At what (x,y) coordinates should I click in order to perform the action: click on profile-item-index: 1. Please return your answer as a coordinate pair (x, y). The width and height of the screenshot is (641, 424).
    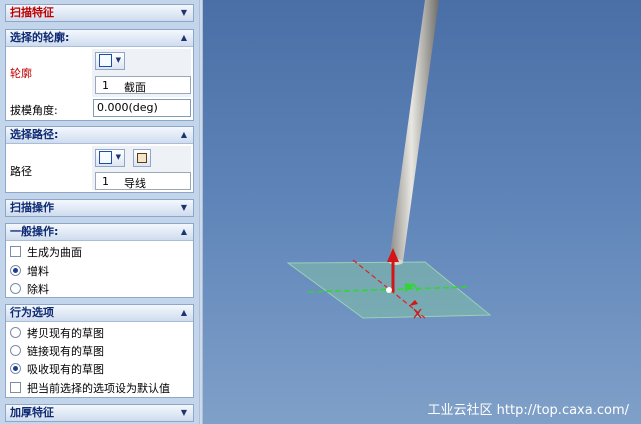
    Looking at the image, I should click on (105, 85).